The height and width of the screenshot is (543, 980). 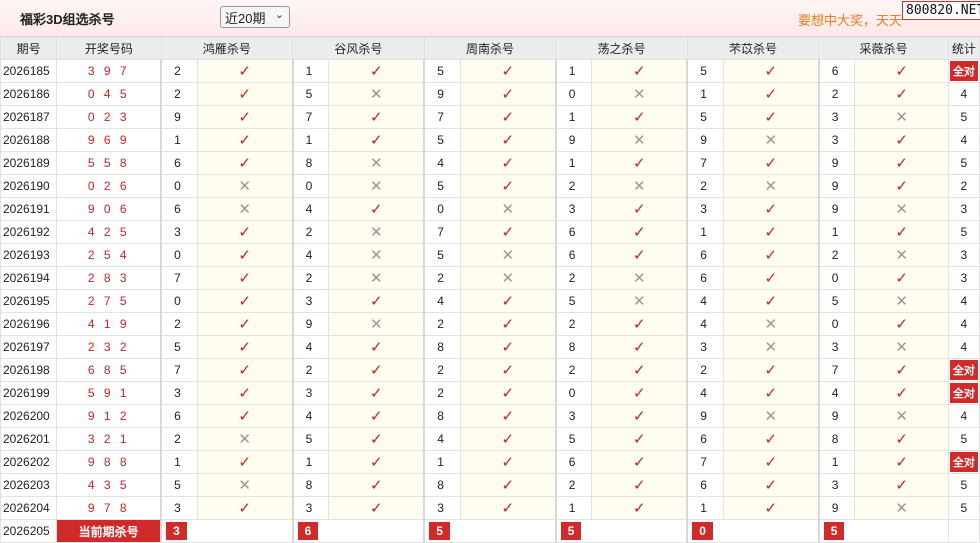 What do you see at coordinates (227, 531) in the screenshot?
I see `current-kill-cell: 3` at bounding box center [227, 531].